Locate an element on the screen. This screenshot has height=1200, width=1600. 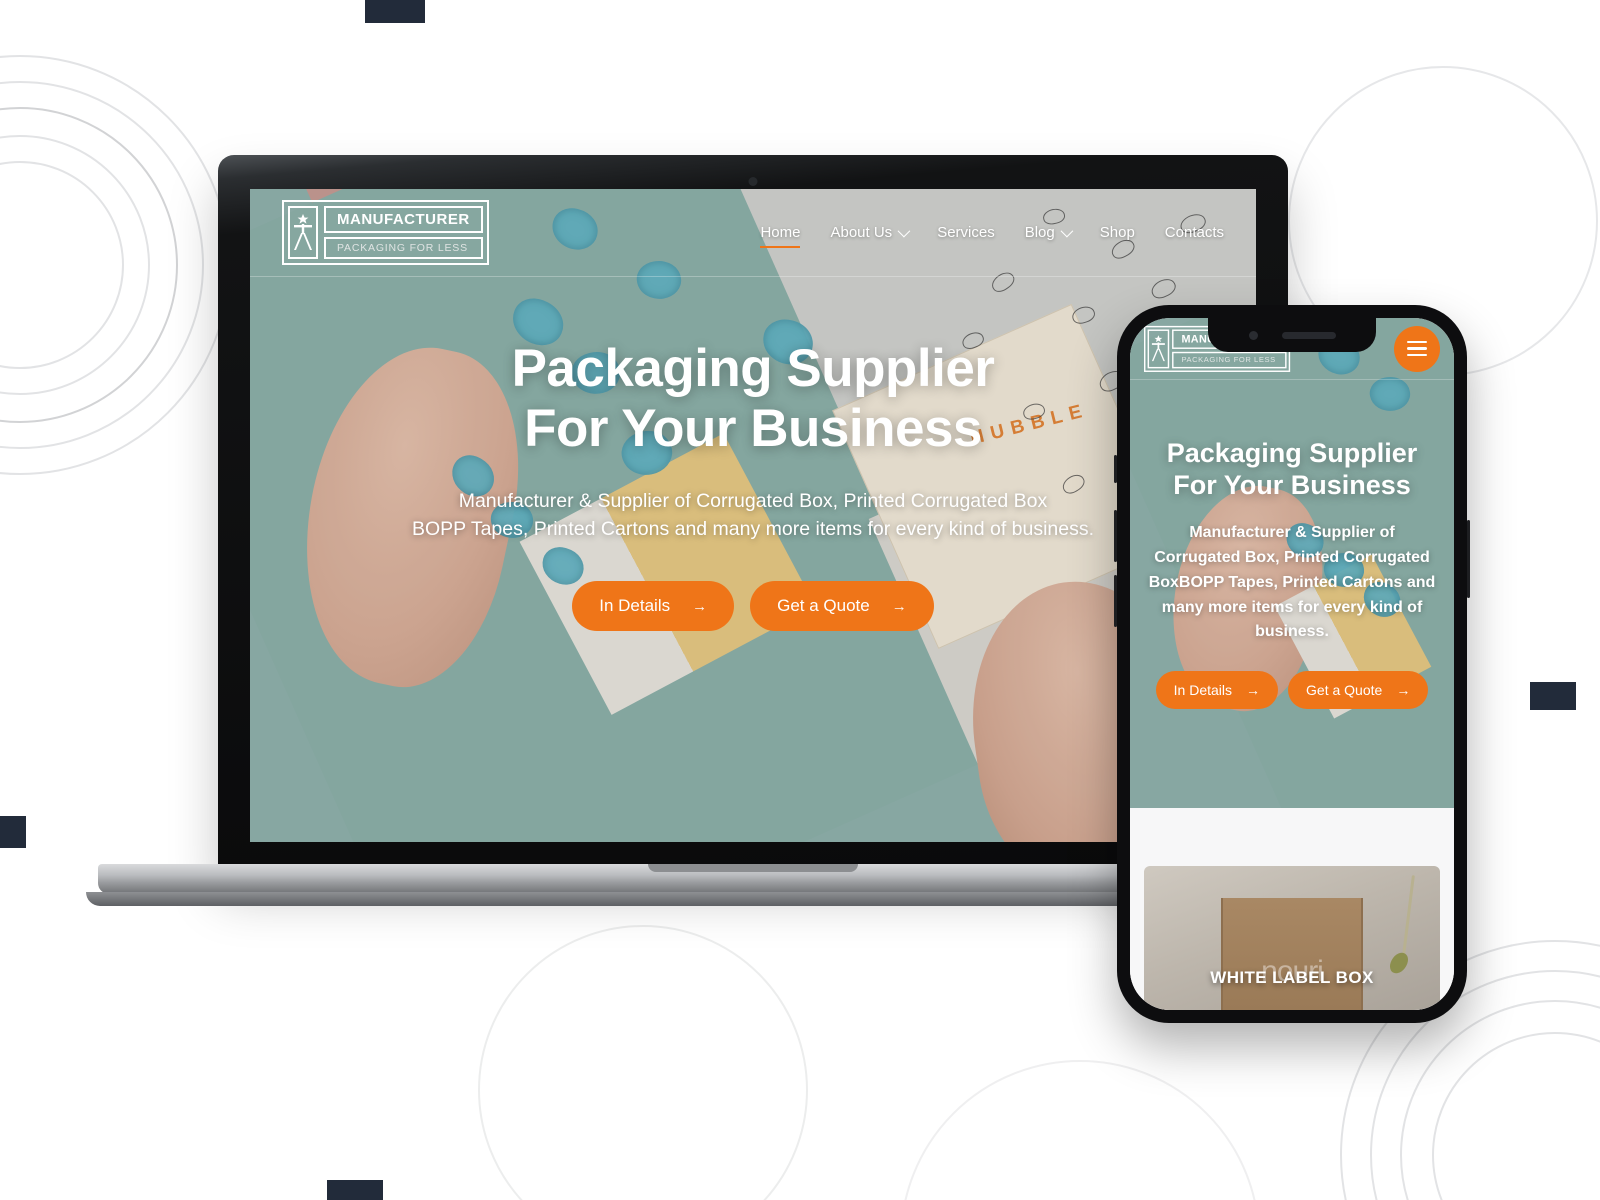
nav-item-services: Services is located at coordinates (966, 232).